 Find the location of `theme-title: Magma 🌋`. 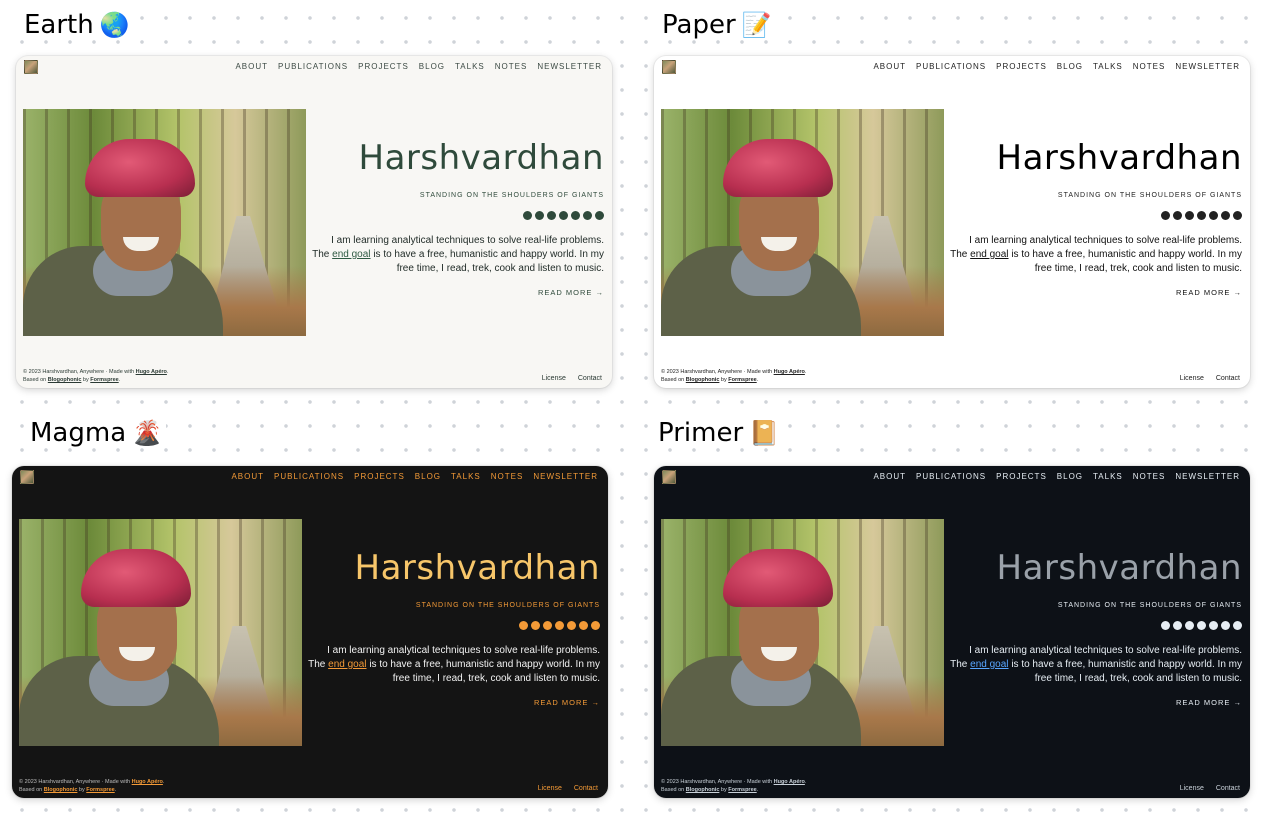

theme-title: Magma 🌋 is located at coordinates (96, 433).